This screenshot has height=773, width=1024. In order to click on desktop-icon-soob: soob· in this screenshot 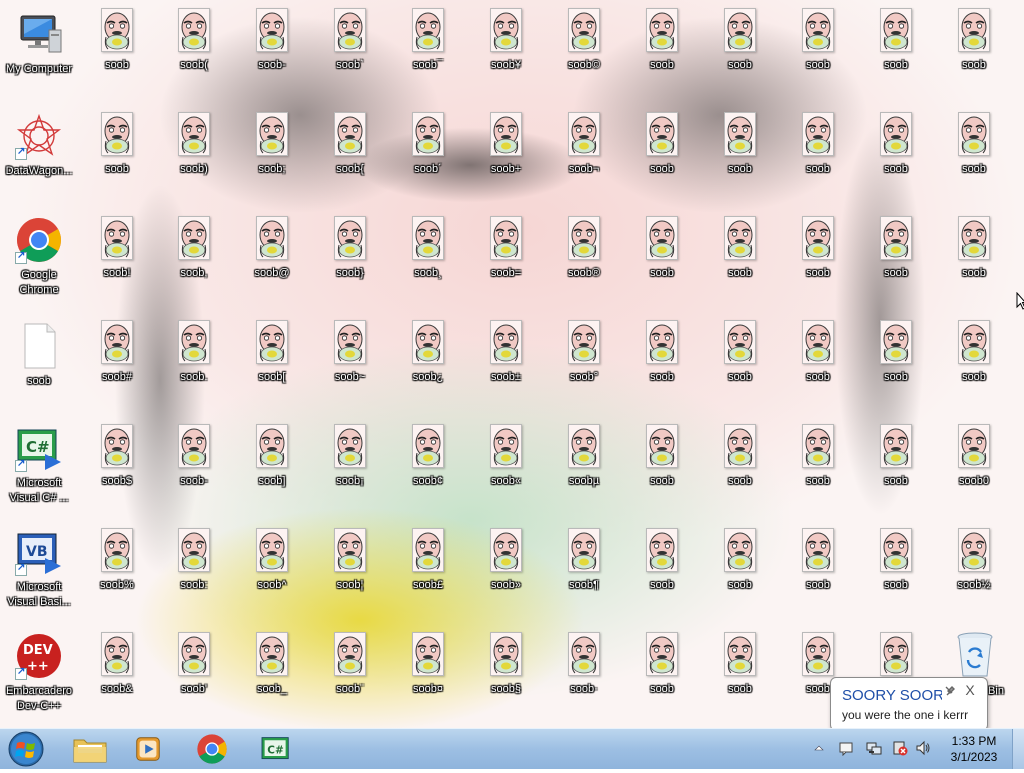, I will do `click(584, 664)`.